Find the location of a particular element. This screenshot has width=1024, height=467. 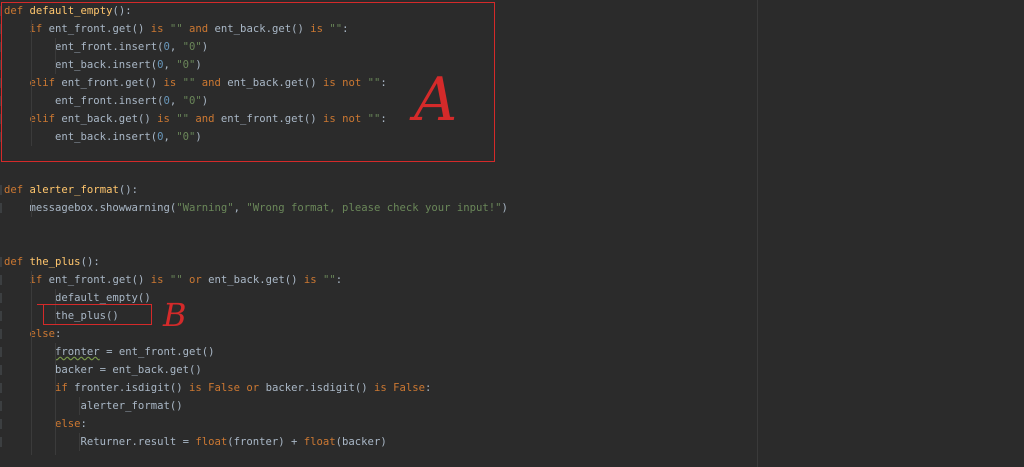

code-token: backer = ent_back.get() is located at coordinates (103, 370).